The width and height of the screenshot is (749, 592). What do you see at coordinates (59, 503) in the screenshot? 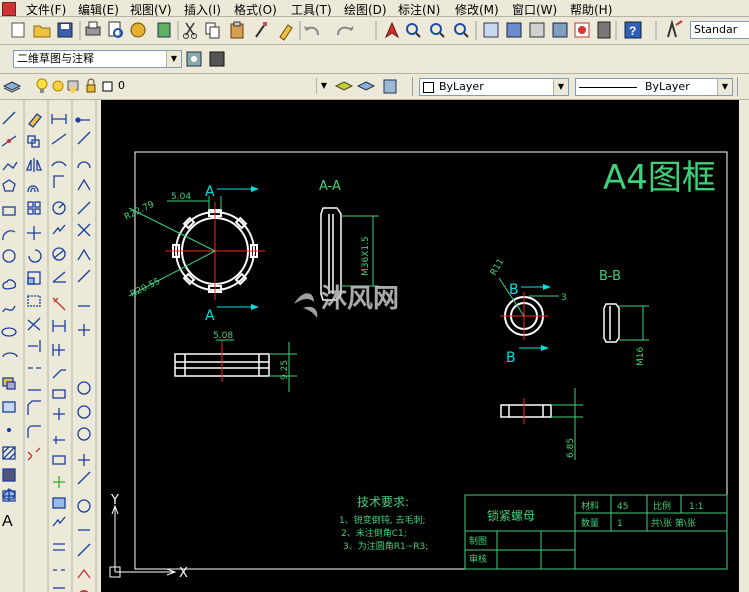
I see `dim-style-icon` at bounding box center [59, 503].